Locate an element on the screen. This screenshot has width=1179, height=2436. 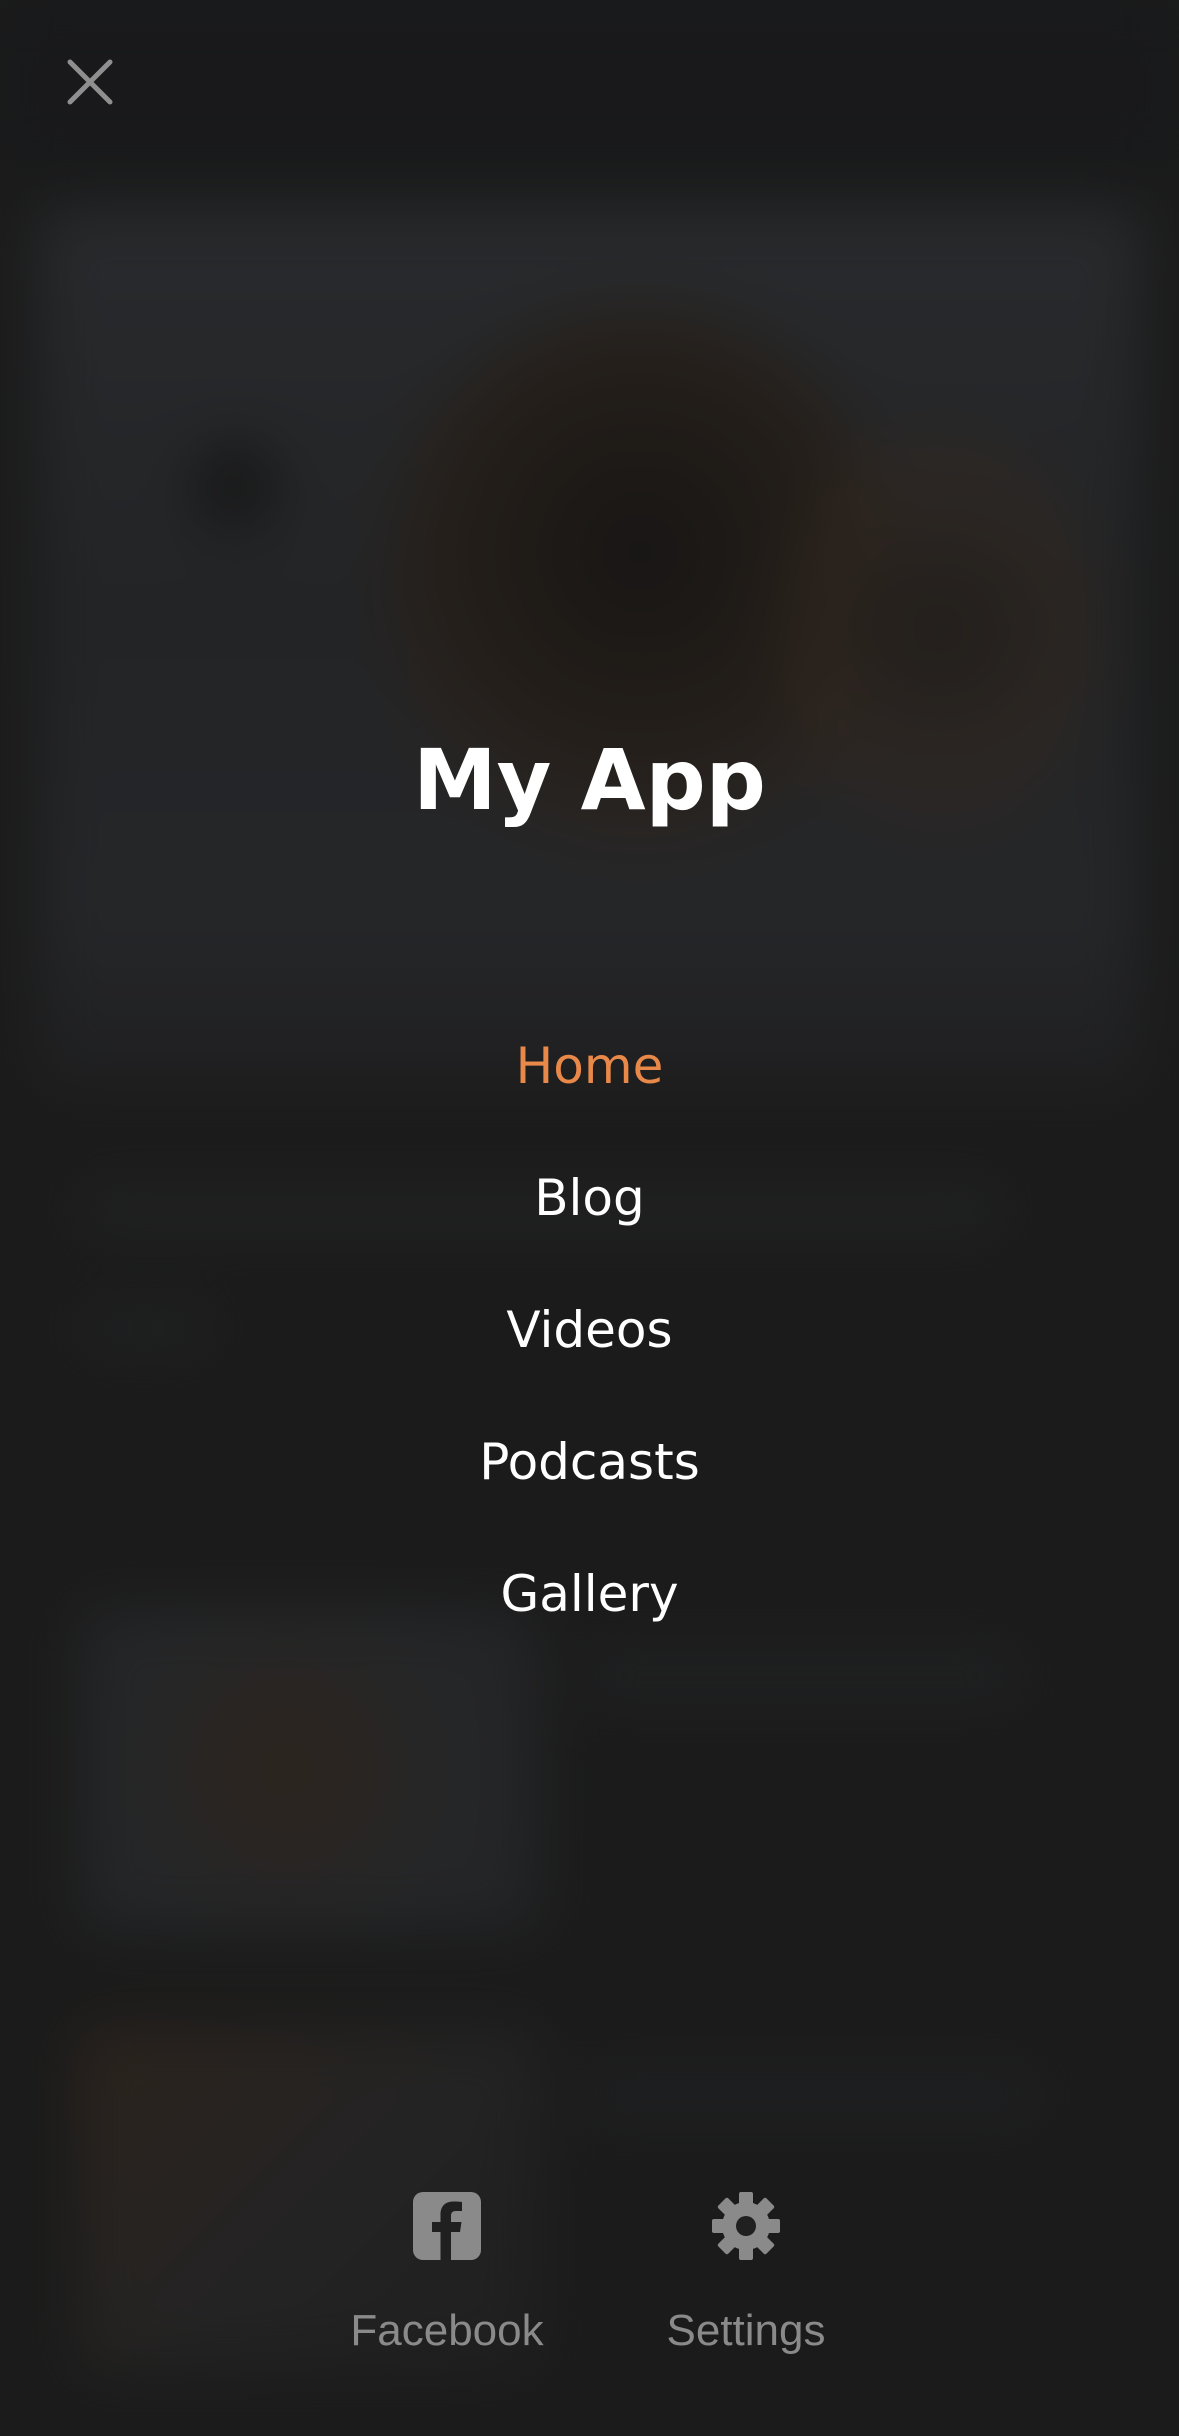
gear-icon is located at coordinates (746, 2226).